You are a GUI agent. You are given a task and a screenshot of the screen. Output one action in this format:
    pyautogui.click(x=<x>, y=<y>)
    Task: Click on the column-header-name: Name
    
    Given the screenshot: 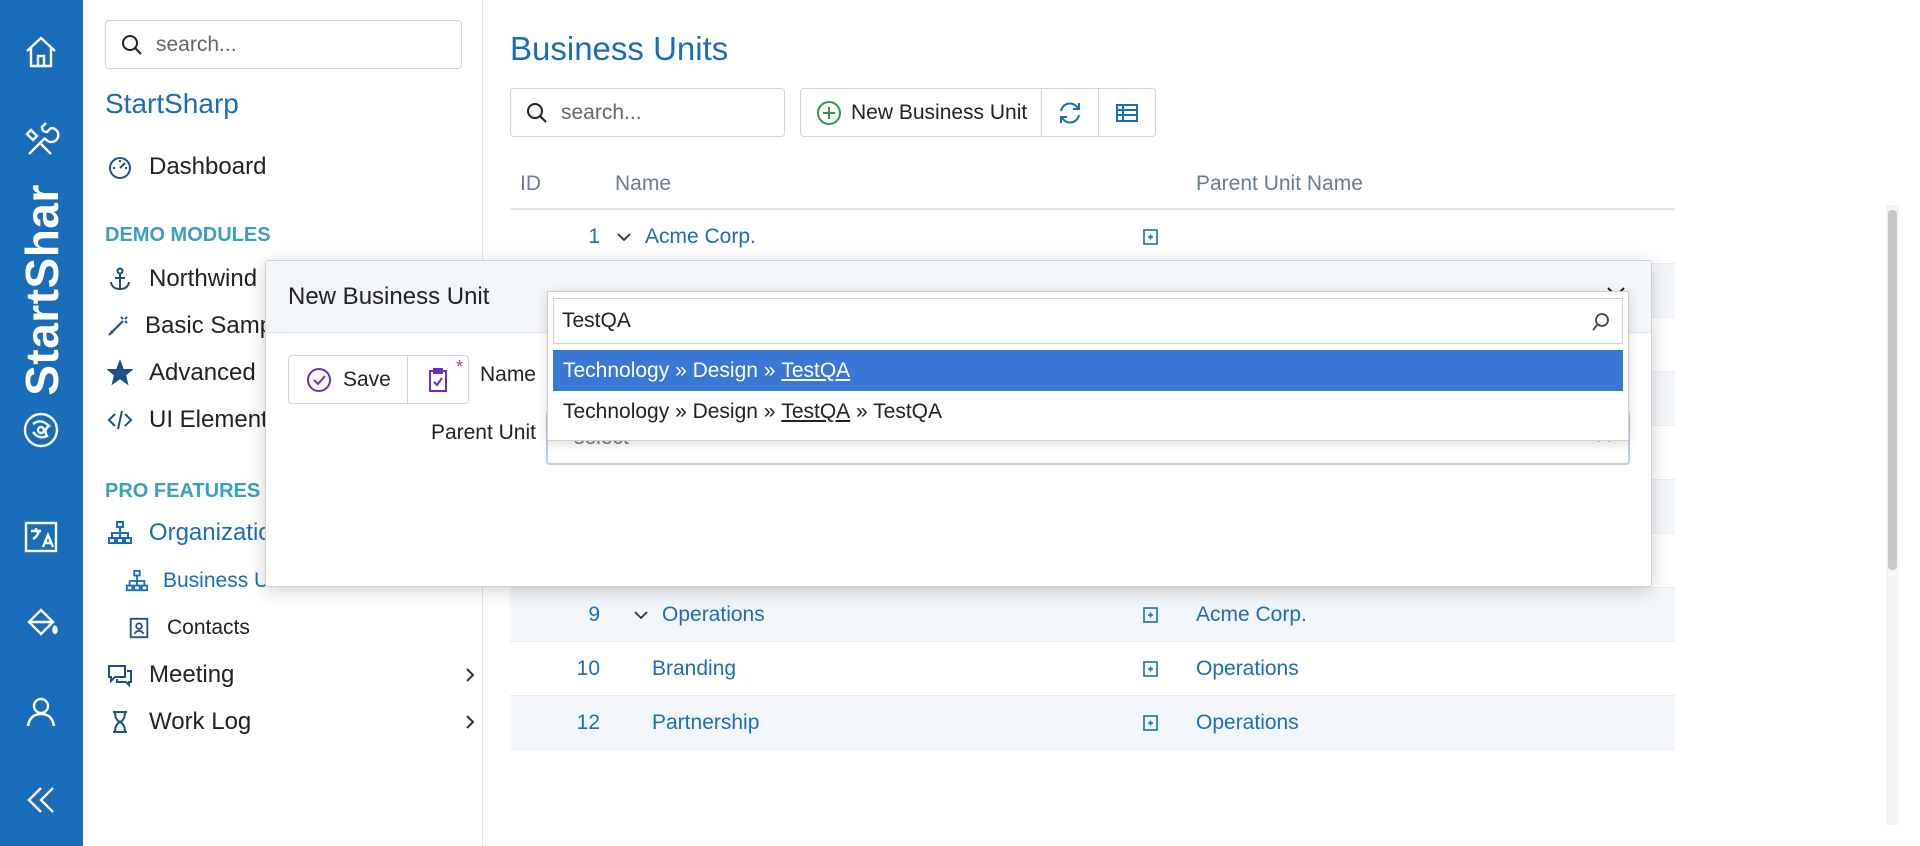 What is the action you would take?
    pyautogui.click(x=643, y=184)
    